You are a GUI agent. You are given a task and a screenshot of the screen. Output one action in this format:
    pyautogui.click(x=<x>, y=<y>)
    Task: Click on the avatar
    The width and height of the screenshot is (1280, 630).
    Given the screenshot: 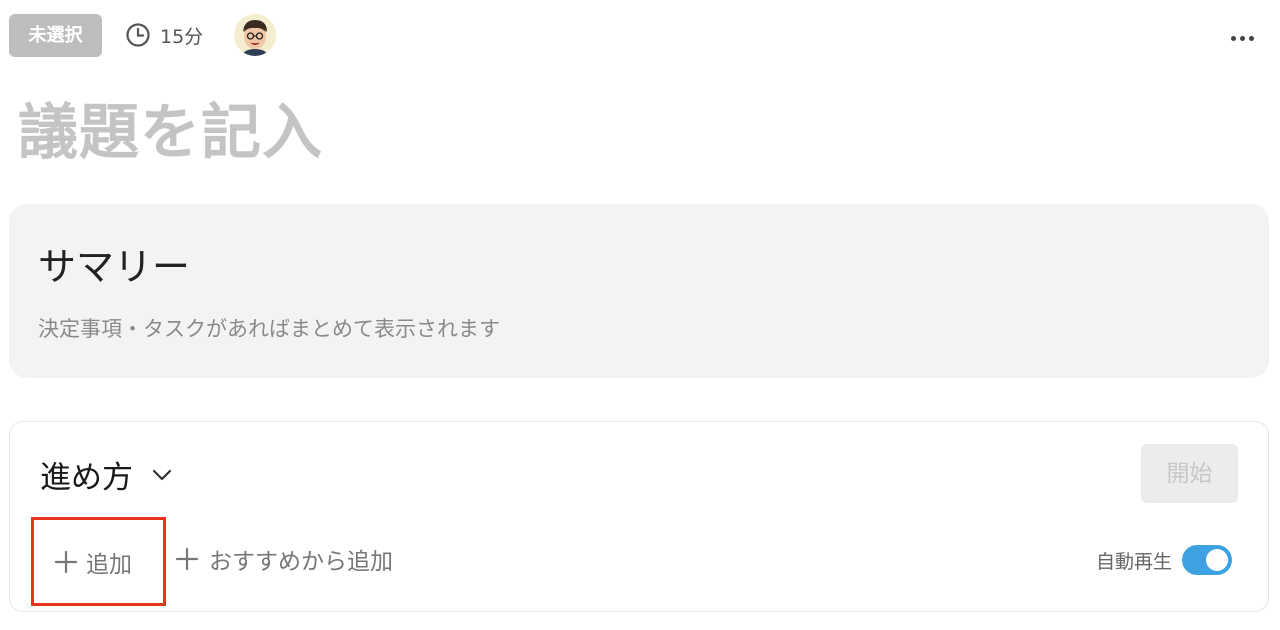 What is the action you would take?
    pyautogui.click(x=255, y=35)
    